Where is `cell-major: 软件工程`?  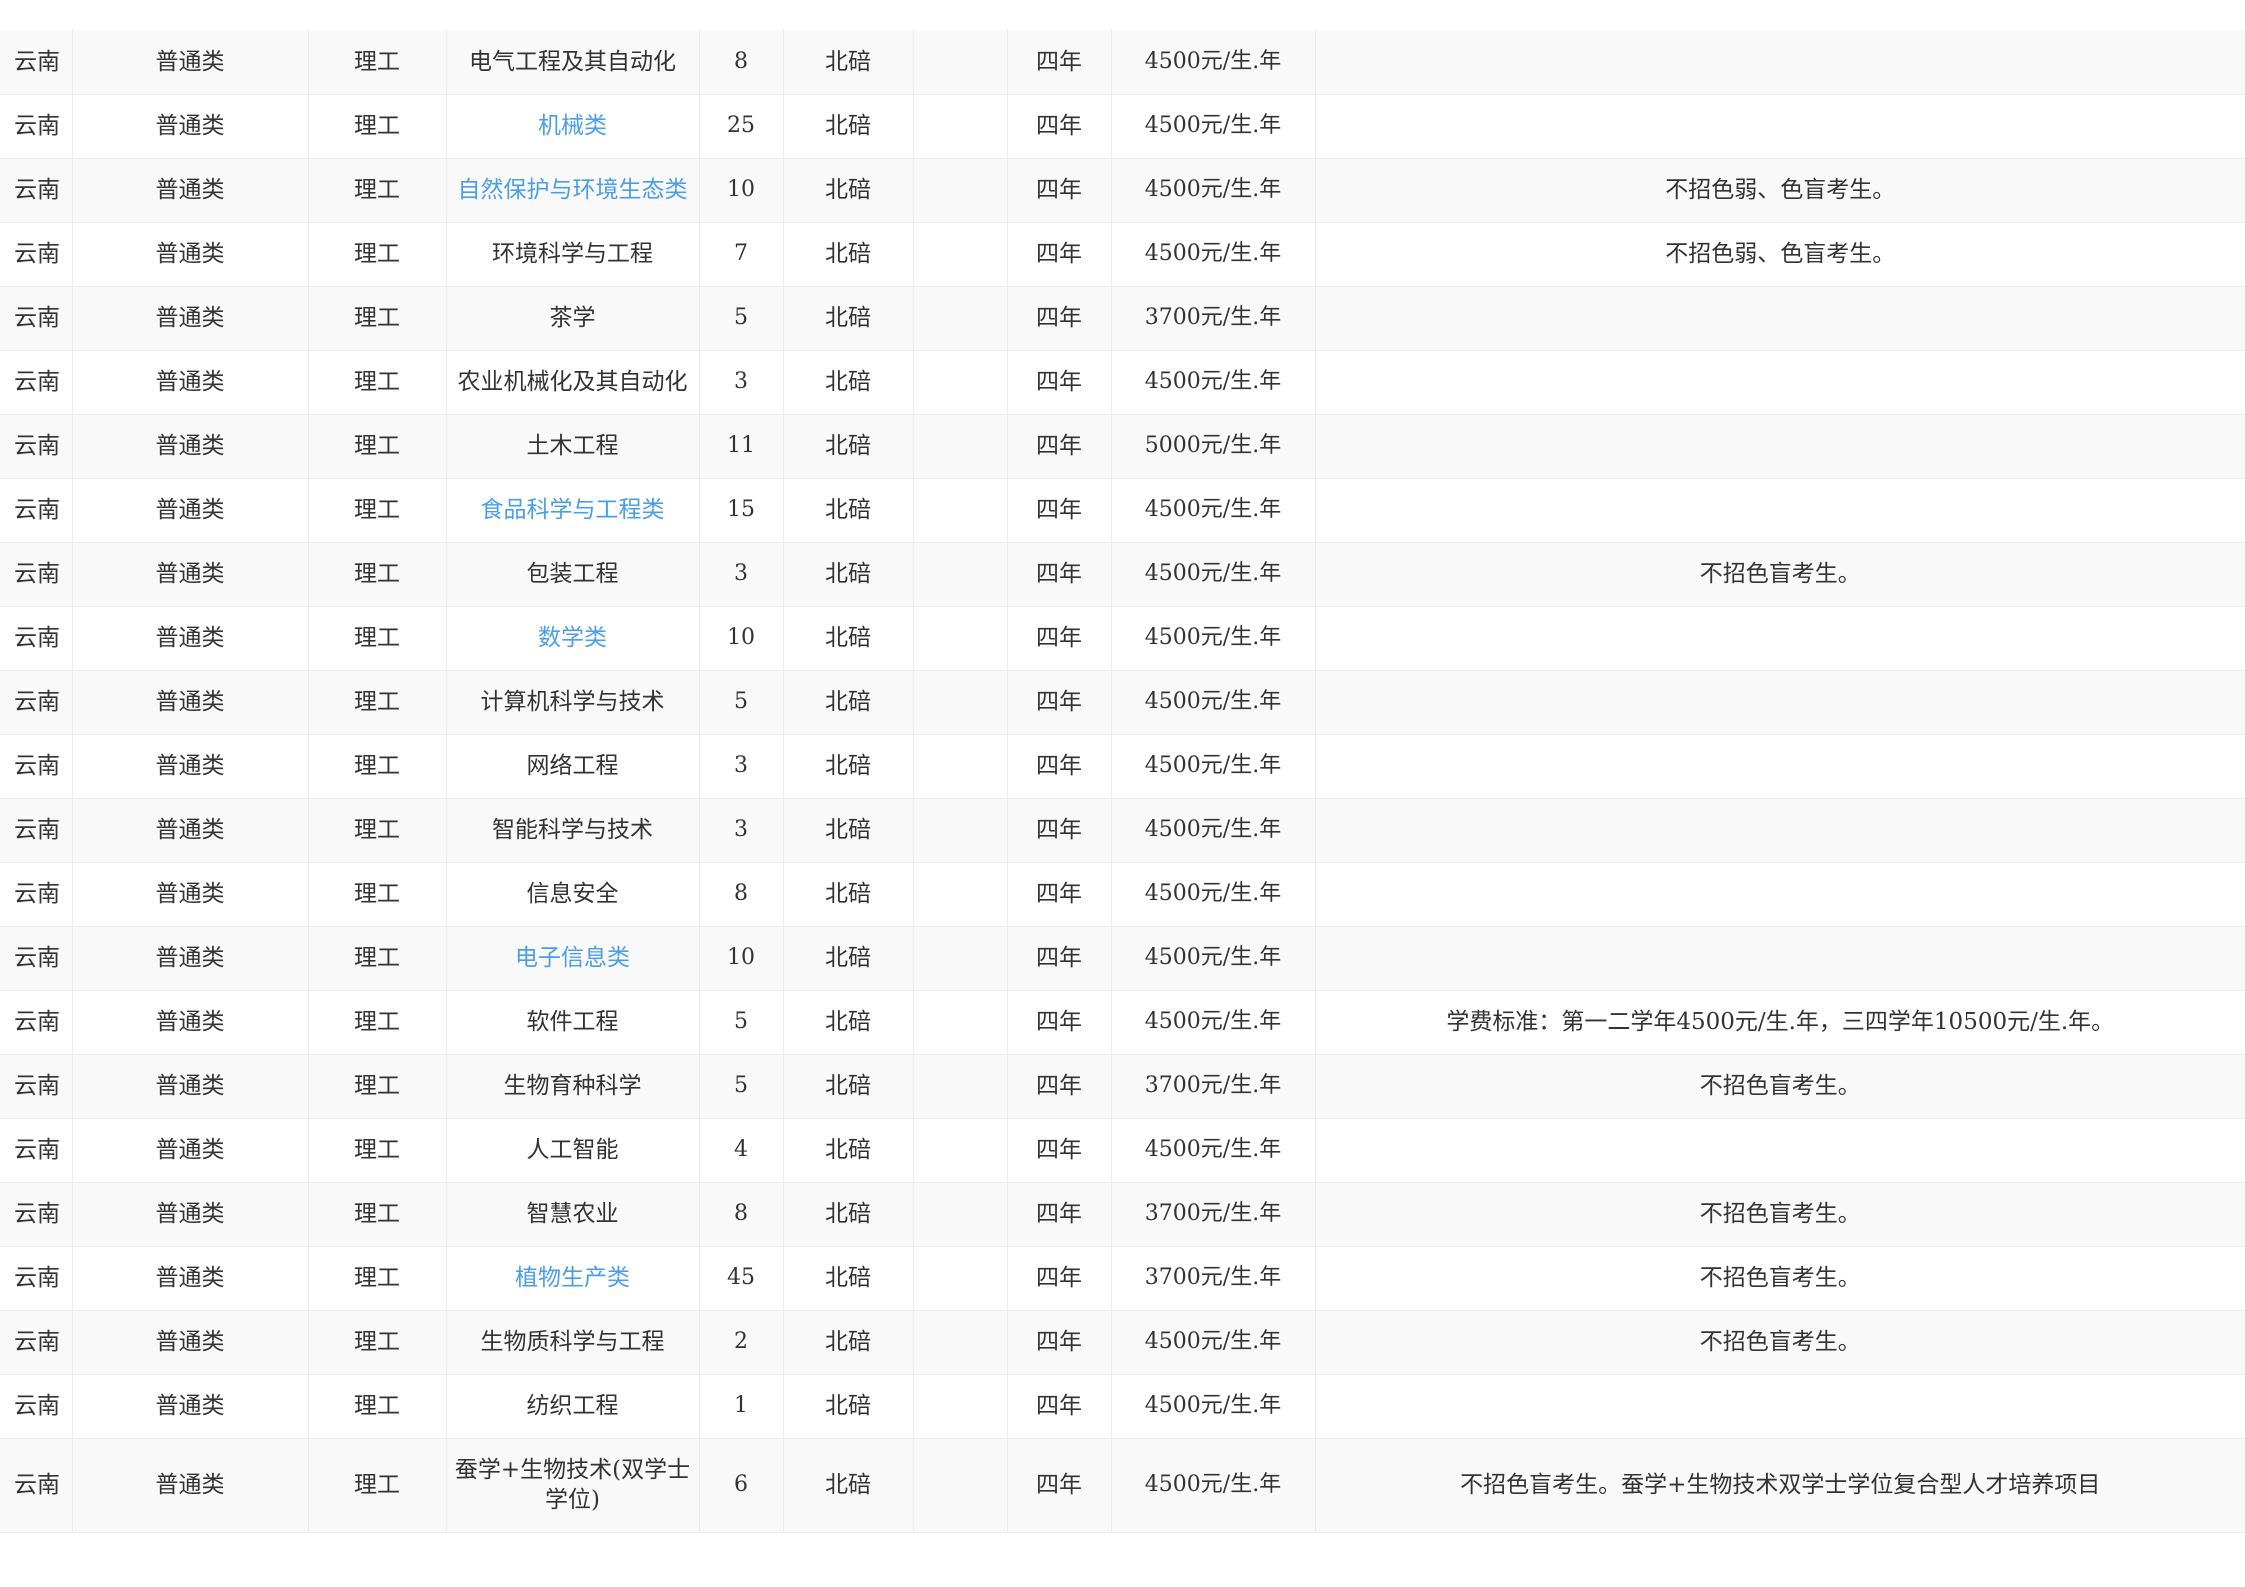
cell-major: 软件工程 is located at coordinates (573, 1022).